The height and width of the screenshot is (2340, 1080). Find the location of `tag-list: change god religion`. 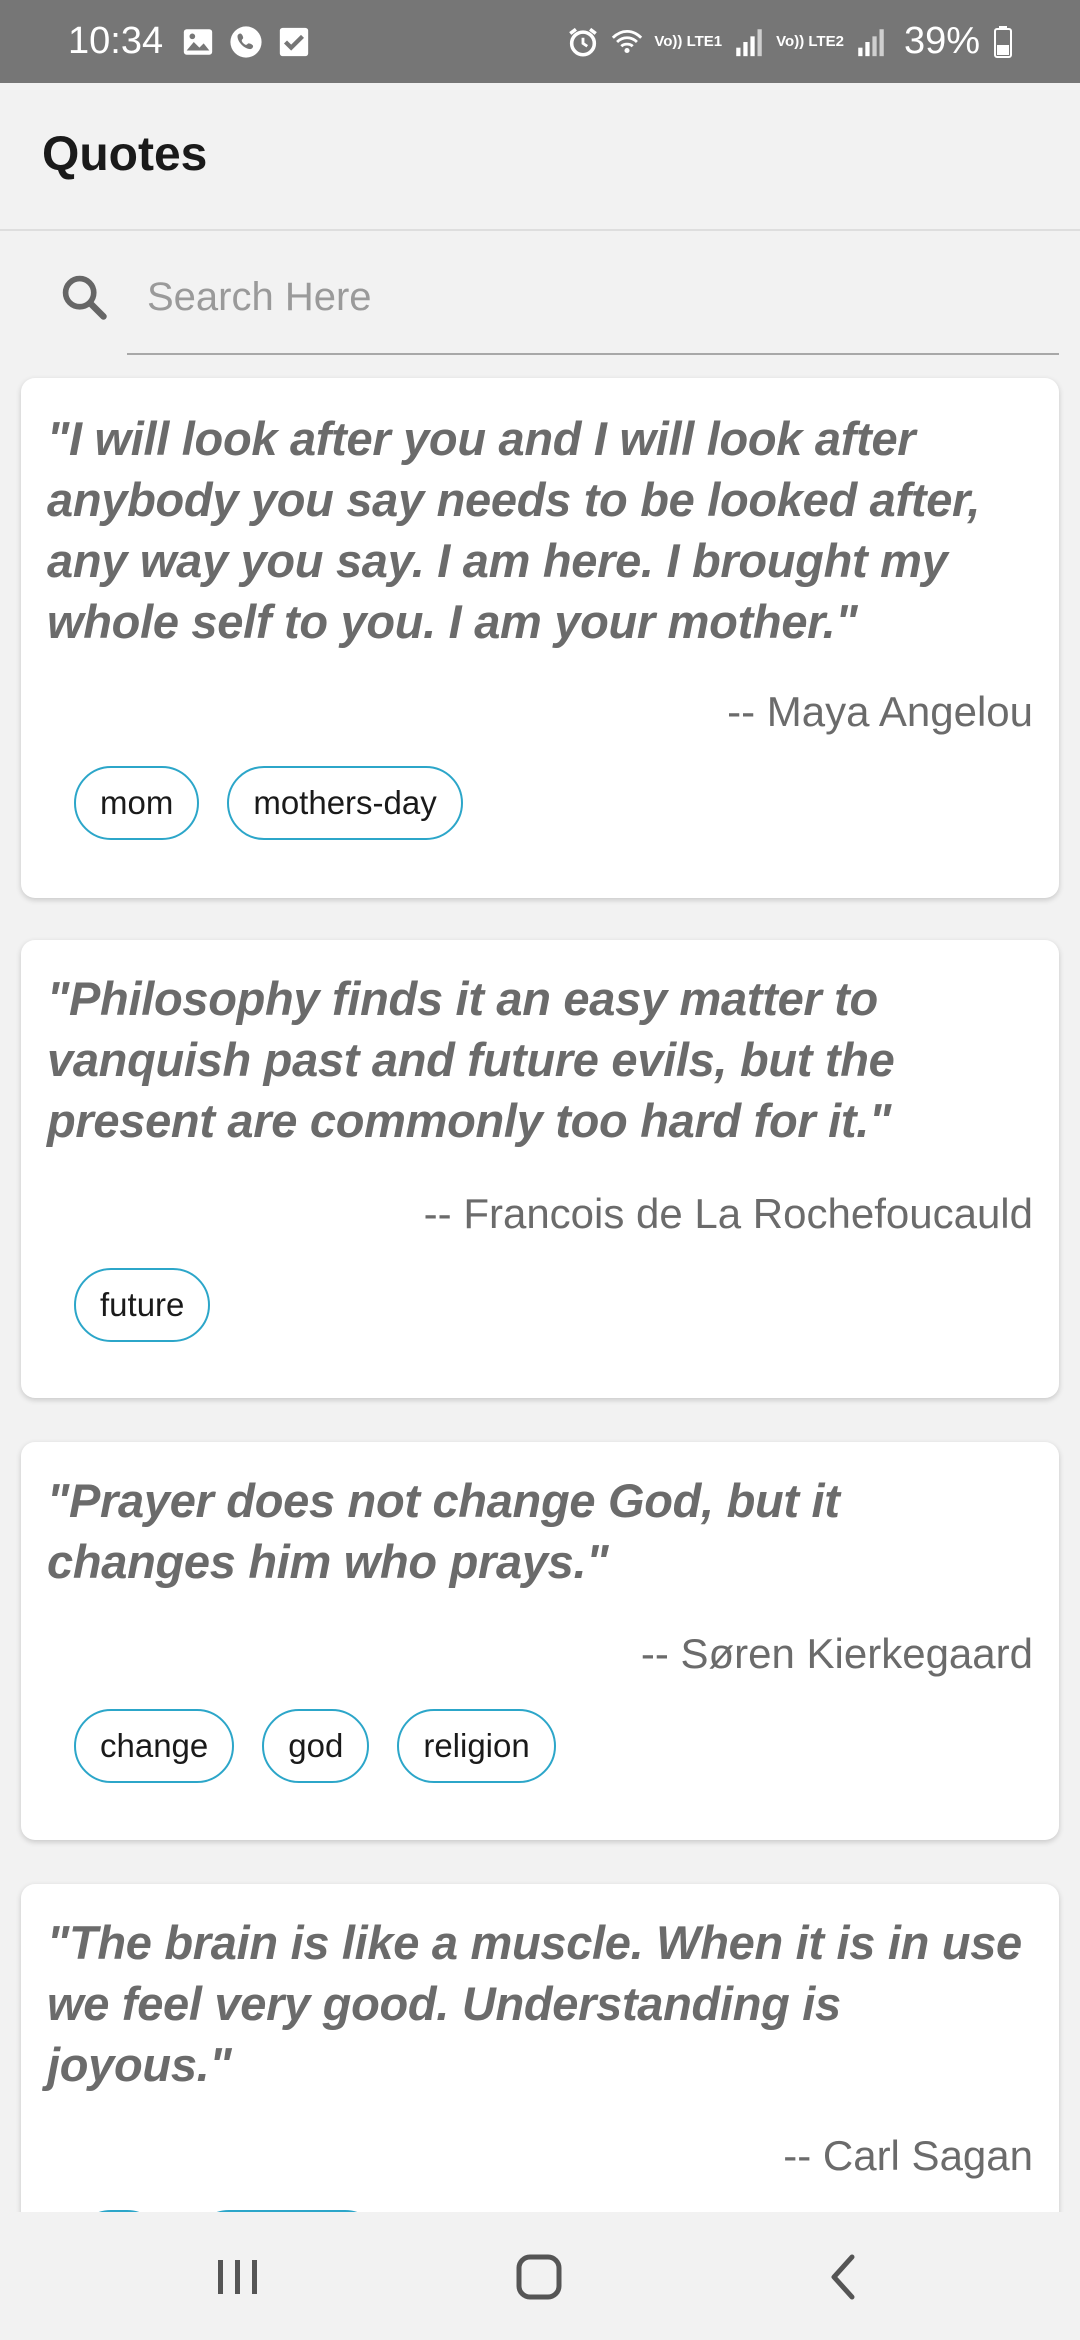

tag-list: change god religion is located at coordinates (315, 1746).